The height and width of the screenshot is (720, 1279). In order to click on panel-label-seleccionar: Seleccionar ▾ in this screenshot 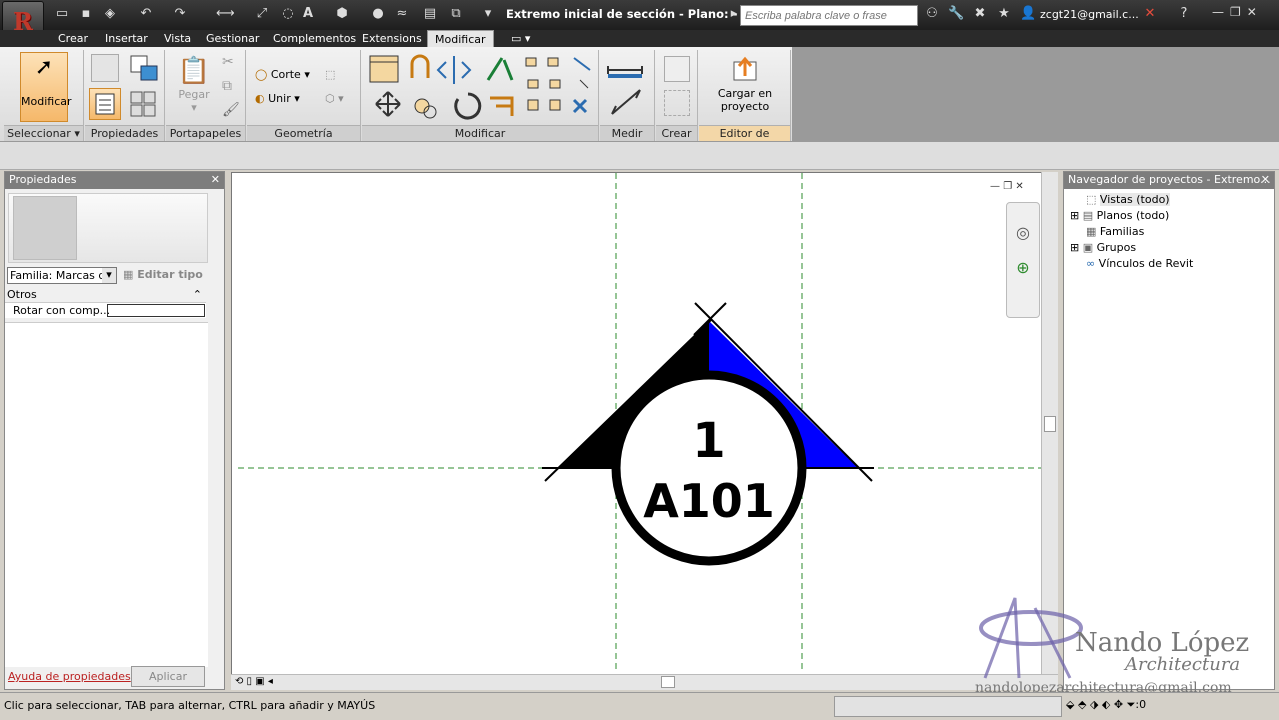, I will do `click(43, 133)`.